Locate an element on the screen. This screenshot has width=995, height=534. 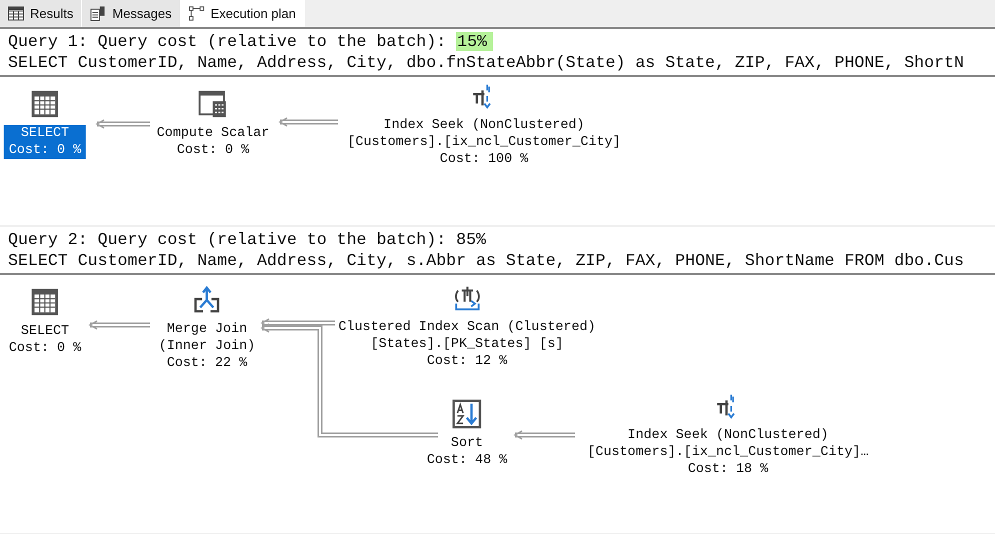
grid-icon is located at coordinates (16, 13).